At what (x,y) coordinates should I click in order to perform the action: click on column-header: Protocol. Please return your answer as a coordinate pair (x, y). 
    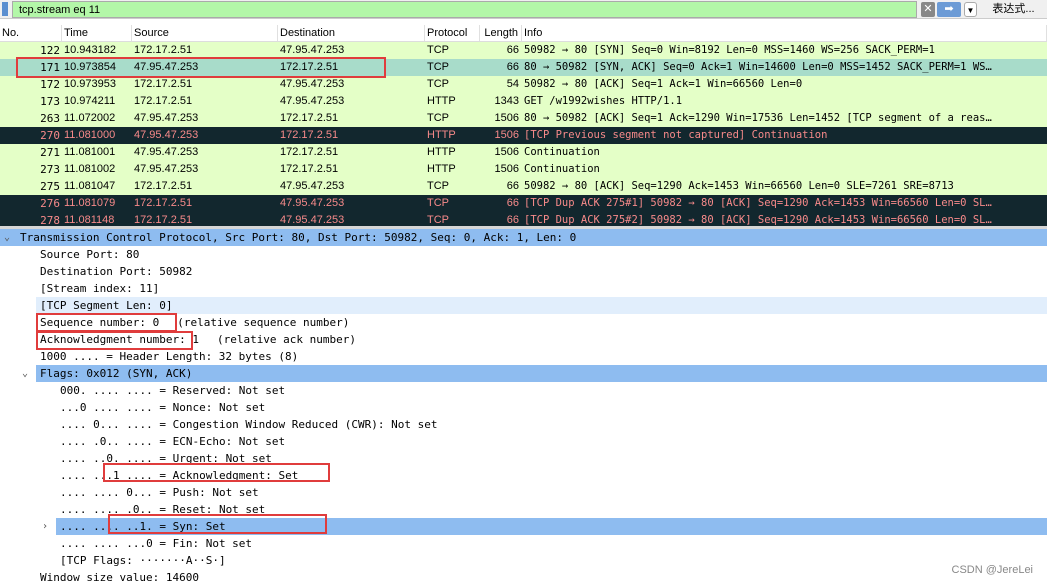
    Looking at the image, I should click on (452, 33).